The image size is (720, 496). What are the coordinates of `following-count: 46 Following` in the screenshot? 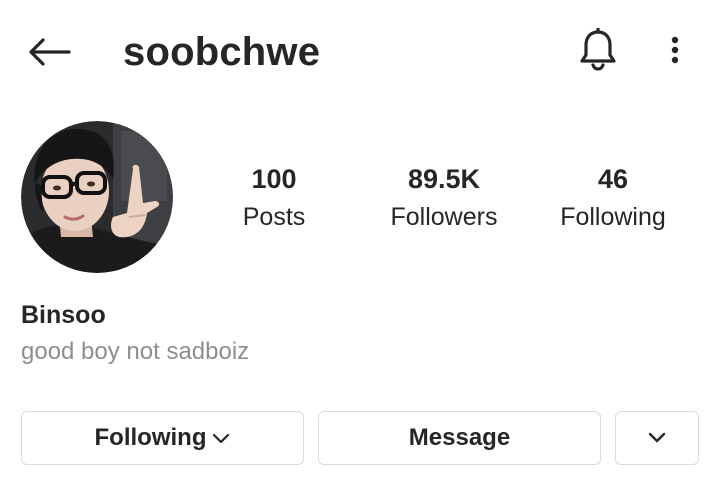 It's located at (613, 198).